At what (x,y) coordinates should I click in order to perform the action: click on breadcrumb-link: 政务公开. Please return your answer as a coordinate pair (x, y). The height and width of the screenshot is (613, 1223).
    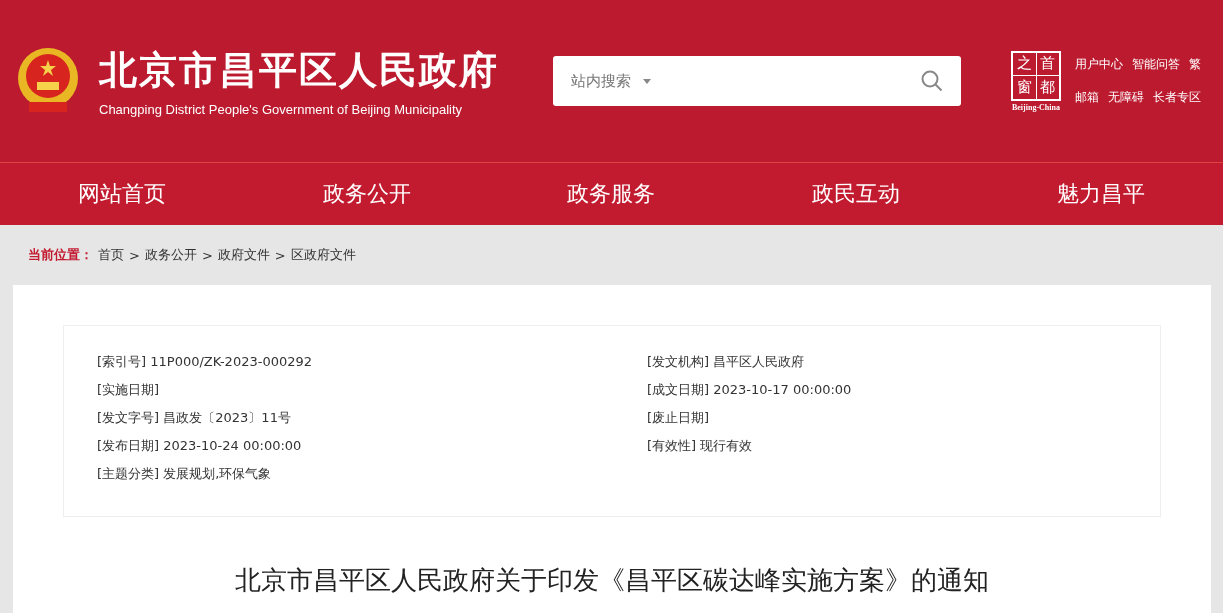
    Looking at the image, I should click on (170, 255).